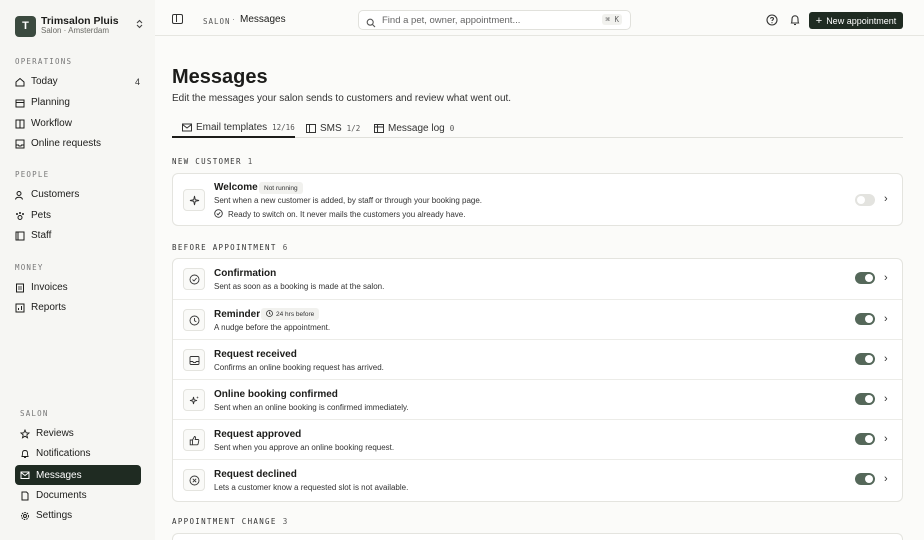 The height and width of the screenshot is (540, 924). I want to click on tab-label: SMS, so click(331, 128).